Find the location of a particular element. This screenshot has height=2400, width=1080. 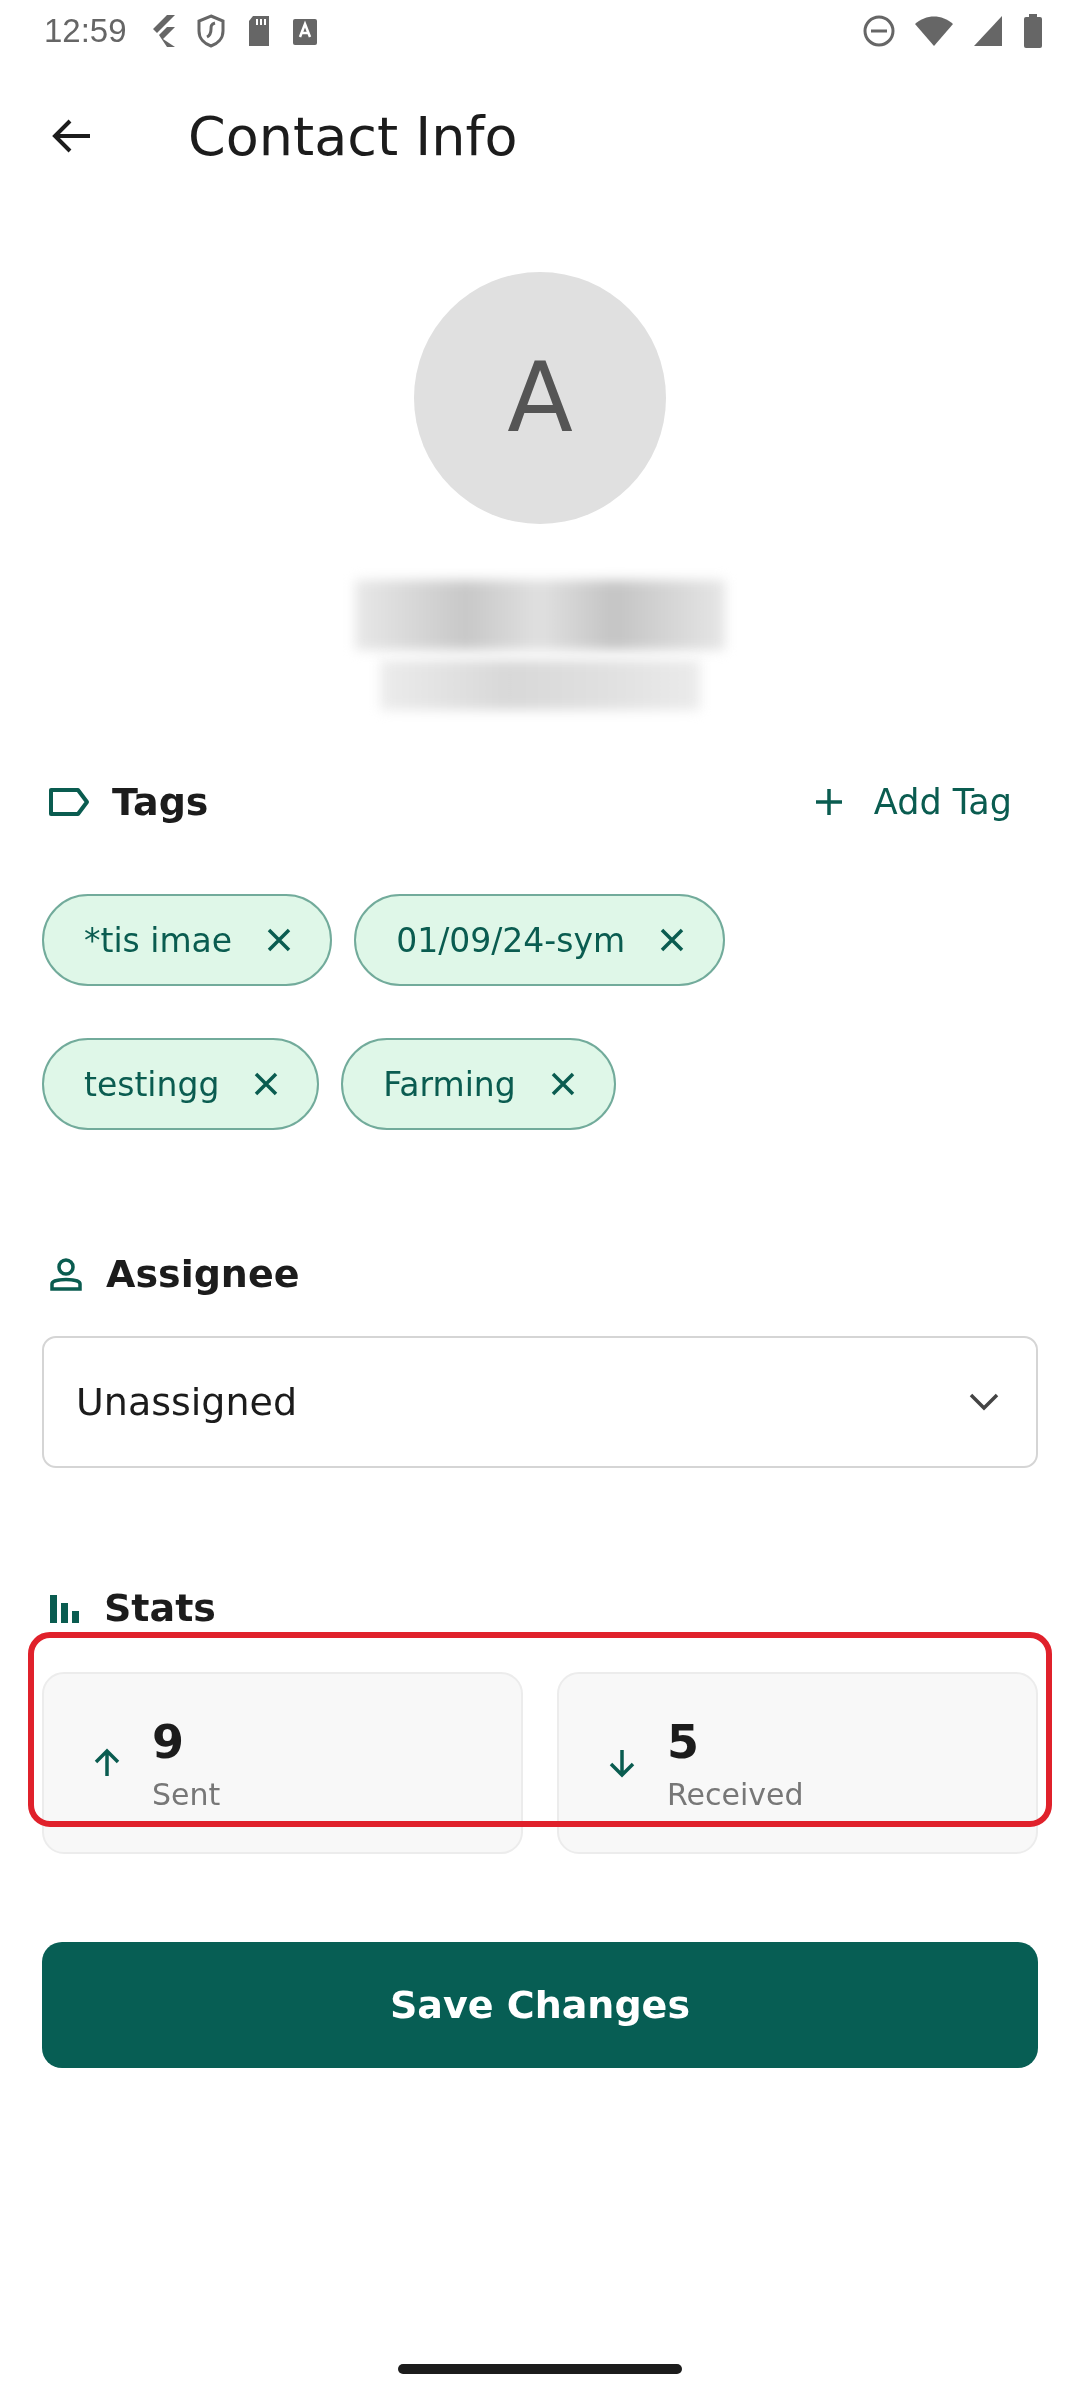

tag-chip: Farming is located at coordinates (478, 1084).